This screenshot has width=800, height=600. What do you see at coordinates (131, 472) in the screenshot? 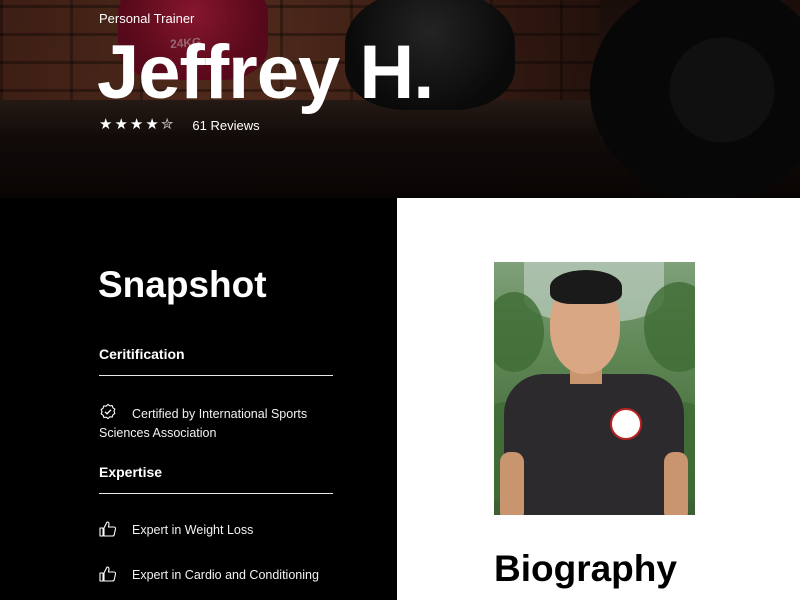
I see `expertise-heading: Expertise` at bounding box center [131, 472].